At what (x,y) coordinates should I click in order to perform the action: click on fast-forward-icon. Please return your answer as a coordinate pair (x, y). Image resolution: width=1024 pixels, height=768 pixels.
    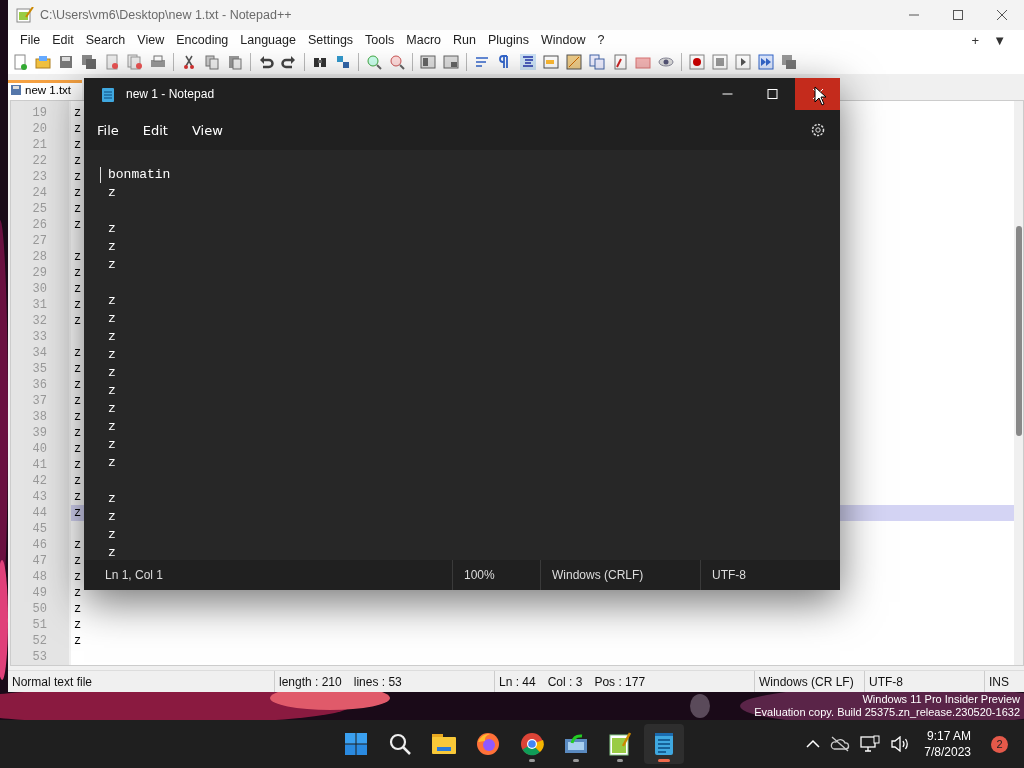
    Looking at the image, I should click on (766, 62).